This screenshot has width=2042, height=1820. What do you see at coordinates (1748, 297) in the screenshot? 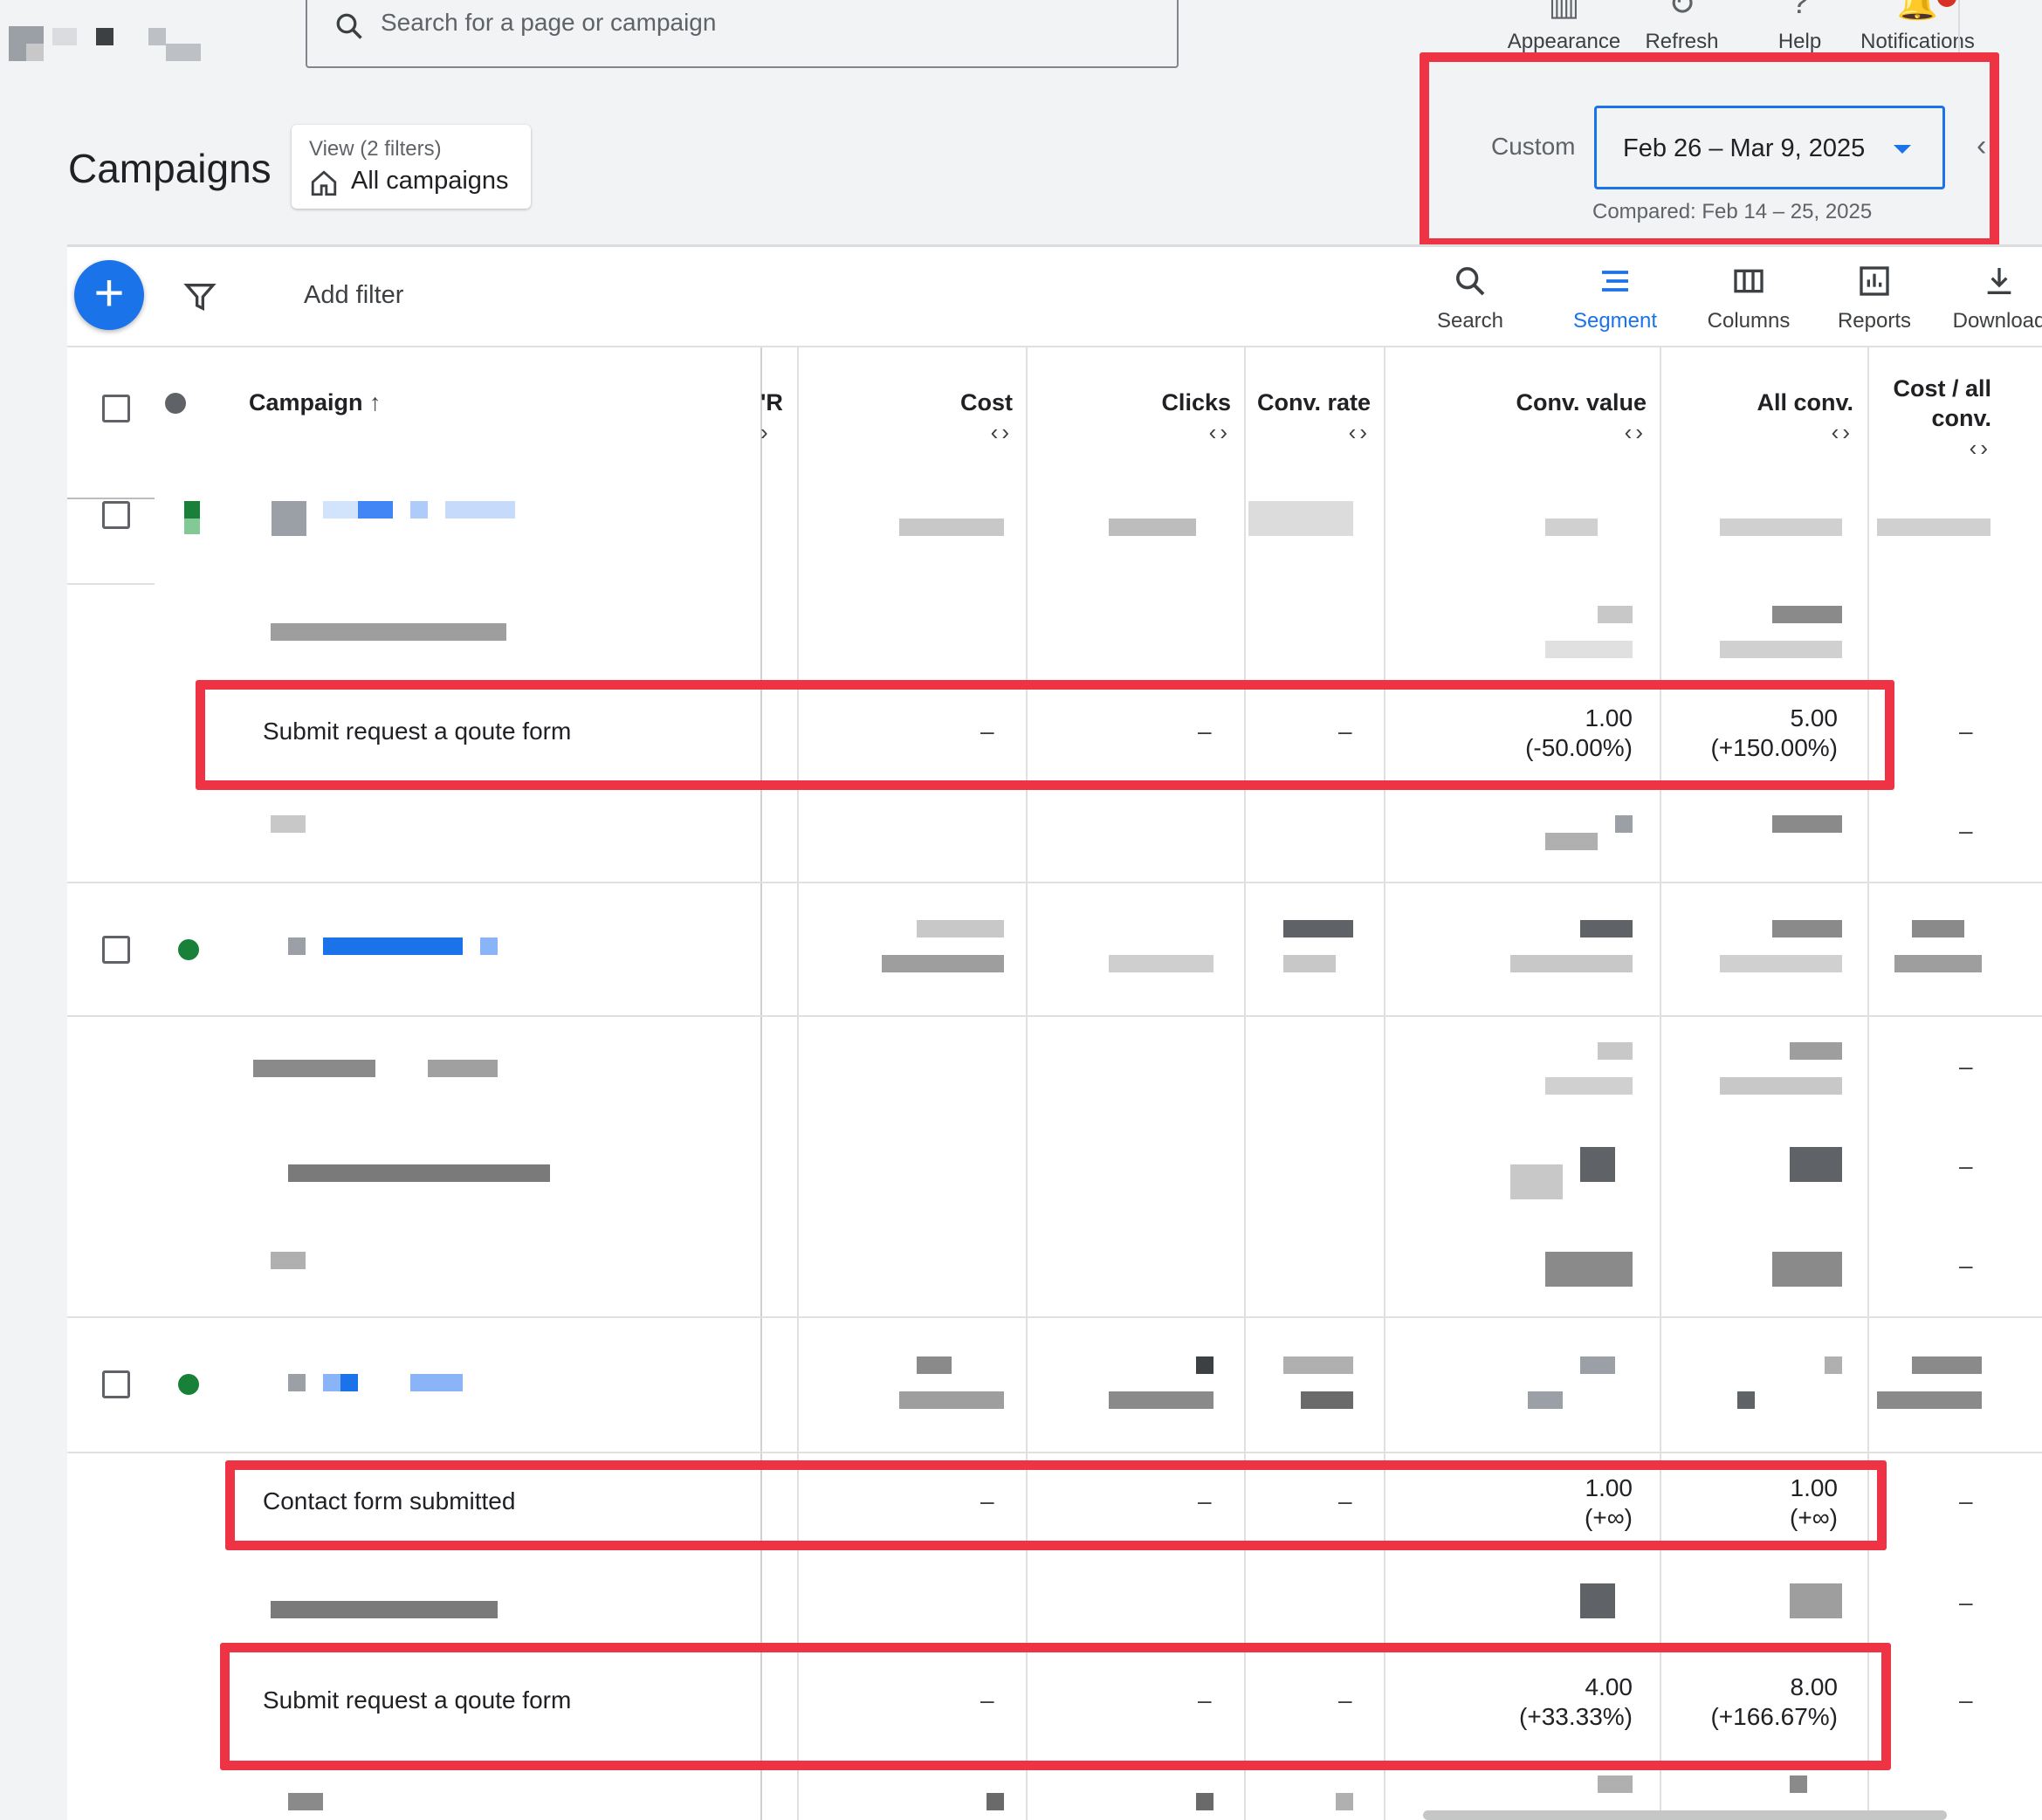
I see `tool-columns: Columns` at bounding box center [1748, 297].